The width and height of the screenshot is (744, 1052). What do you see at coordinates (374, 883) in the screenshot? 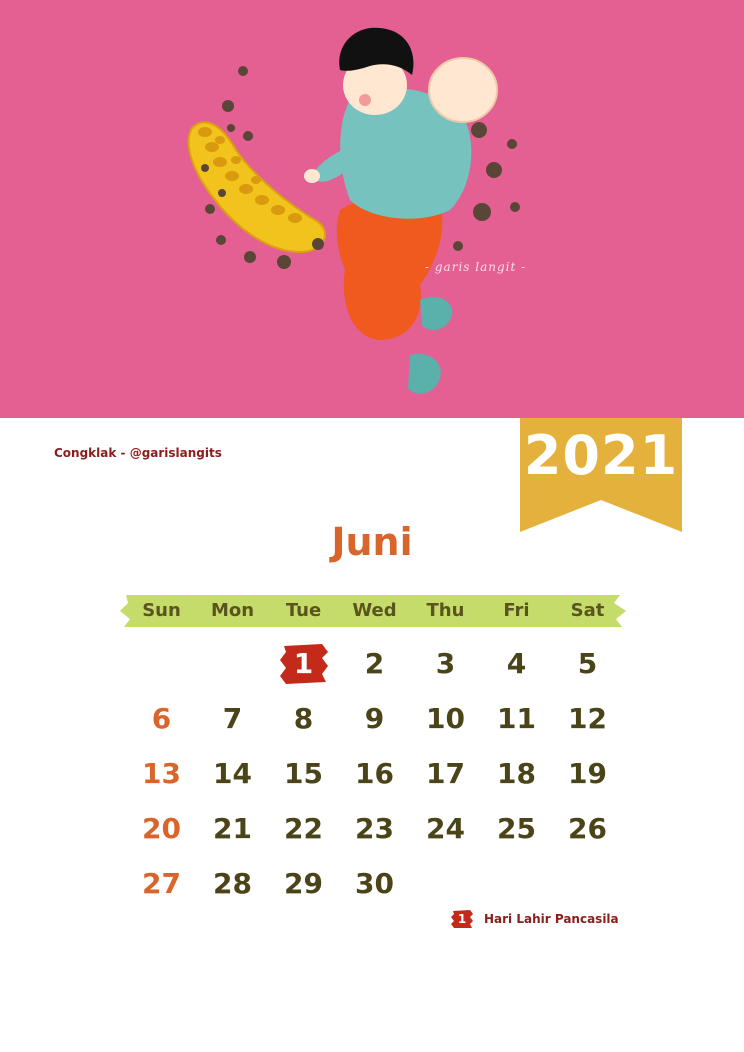
I see `date-cell: 30` at bounding box center [374, 883].